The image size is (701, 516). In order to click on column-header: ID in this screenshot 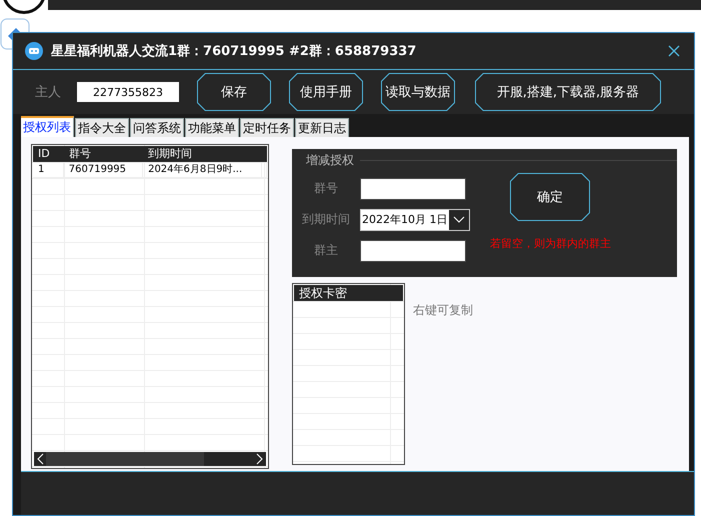, I will do `click(44, 154)`.